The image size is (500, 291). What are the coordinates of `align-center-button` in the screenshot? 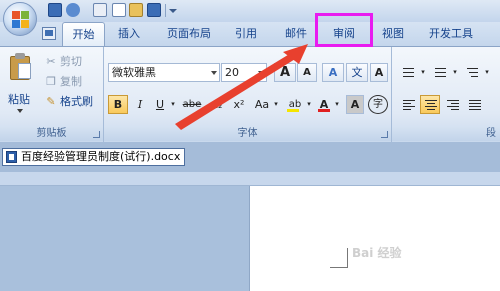 It's located at (430, 104).